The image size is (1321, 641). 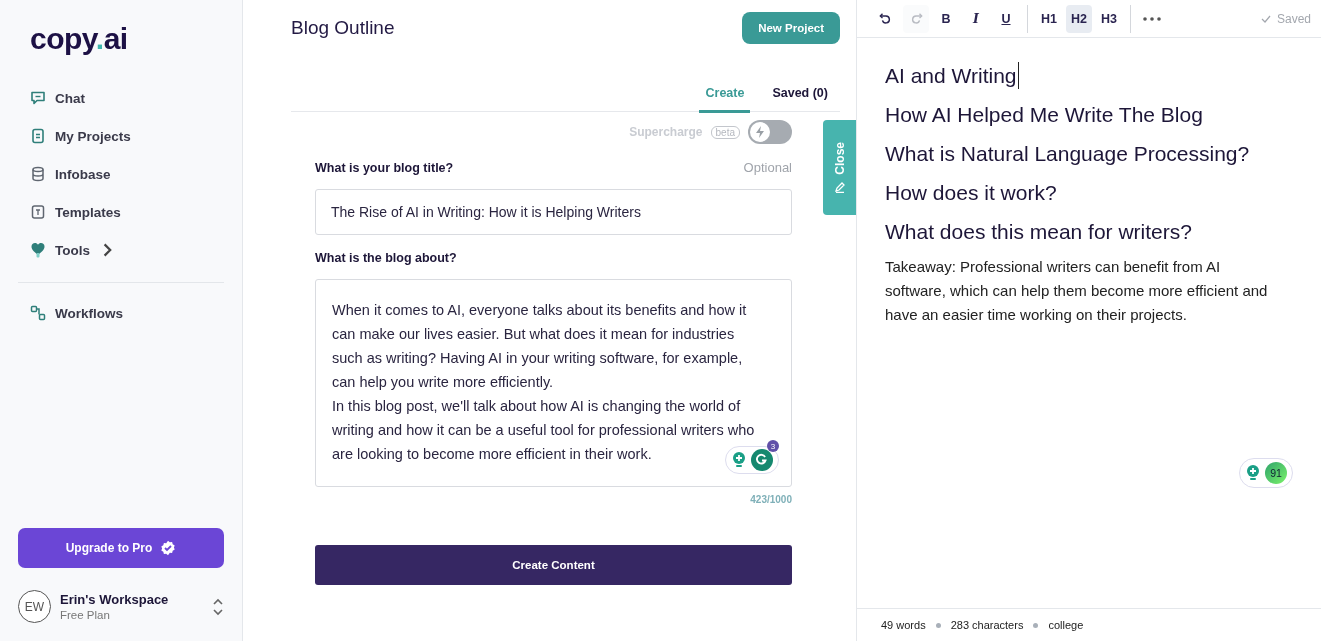 I want to click on heading-button: H1, so click(x=1049, y=18).